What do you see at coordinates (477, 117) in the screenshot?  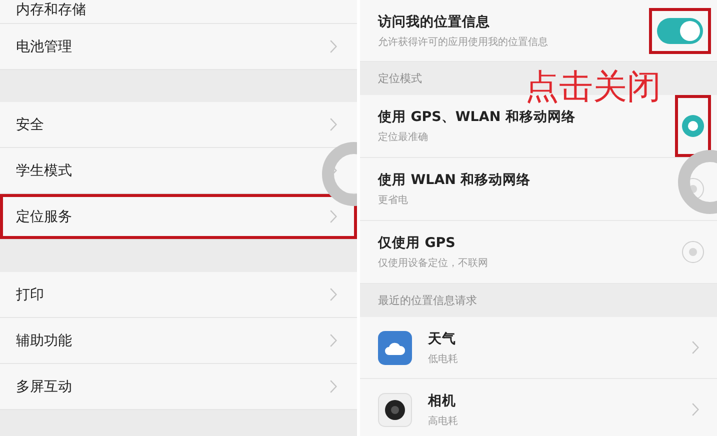 I see `mode-title: 使用 GPS、WLAN 和移动网络` at bounding box center [477, 117].